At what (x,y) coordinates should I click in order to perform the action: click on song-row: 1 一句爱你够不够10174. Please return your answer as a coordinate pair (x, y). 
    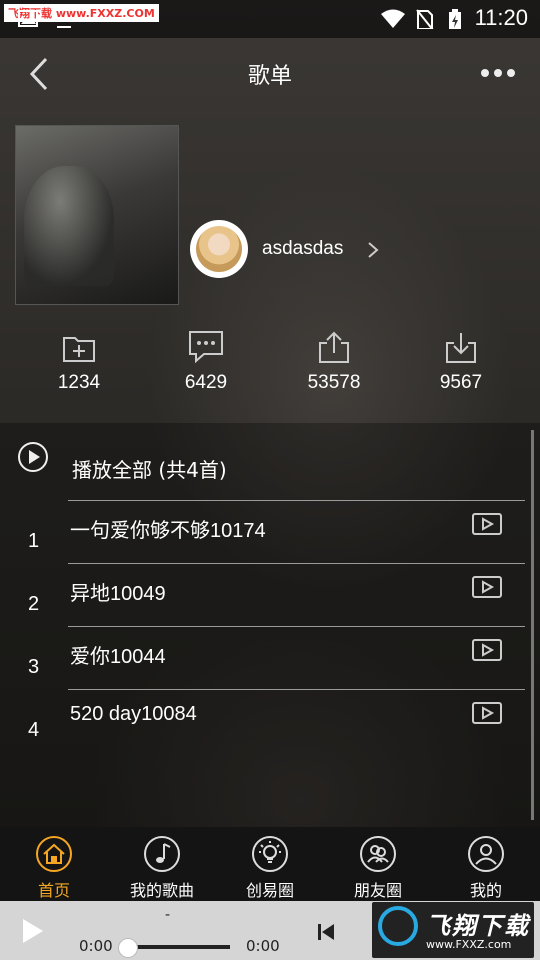
    Looking at the image, I should click on (270, 531).